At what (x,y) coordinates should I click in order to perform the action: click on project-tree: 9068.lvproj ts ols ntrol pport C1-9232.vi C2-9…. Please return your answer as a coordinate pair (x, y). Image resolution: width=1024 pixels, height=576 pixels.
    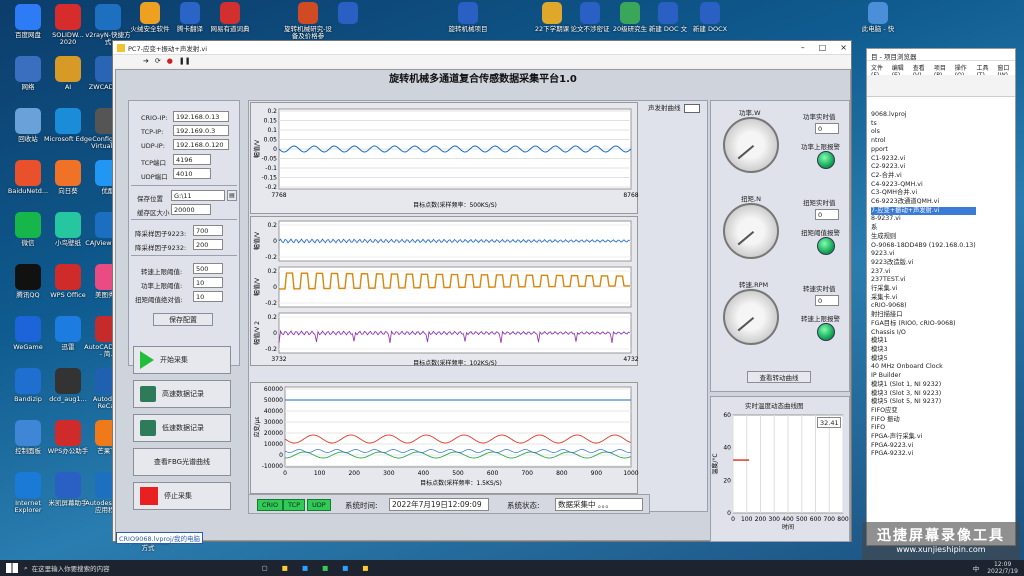
    Looking at the image, I should click on (923, 285).